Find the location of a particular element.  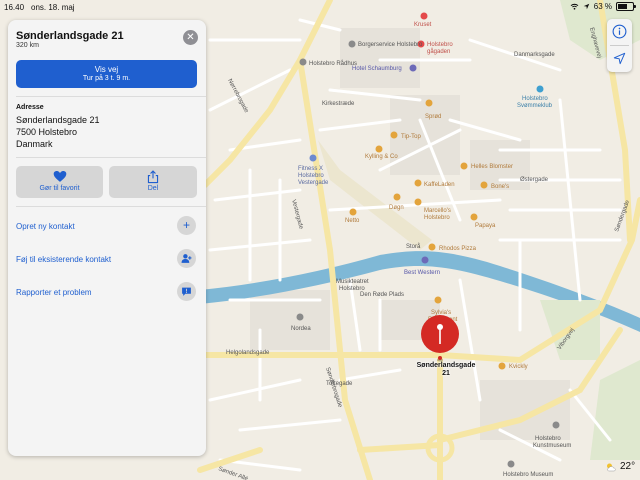

svg-text: Nordea is located at coordinates (301, 329).